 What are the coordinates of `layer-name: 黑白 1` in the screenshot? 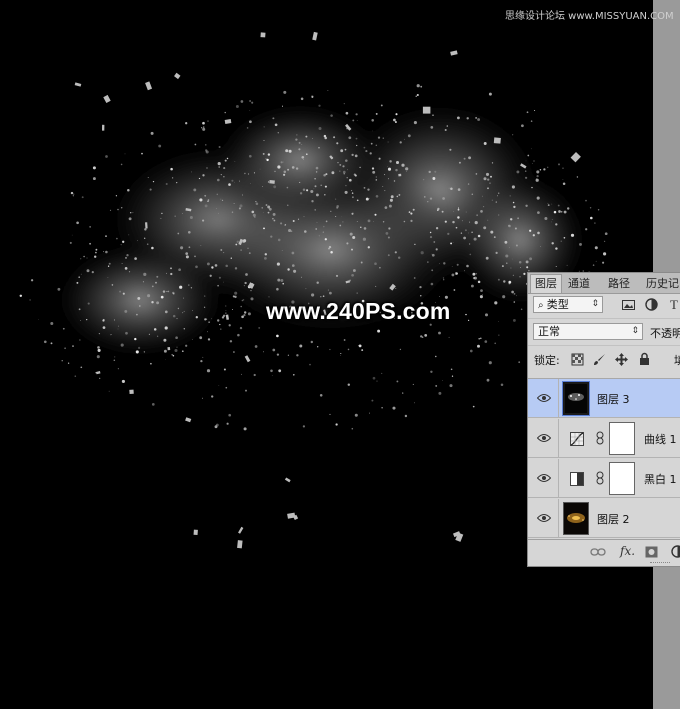 It's located at (660, 479).